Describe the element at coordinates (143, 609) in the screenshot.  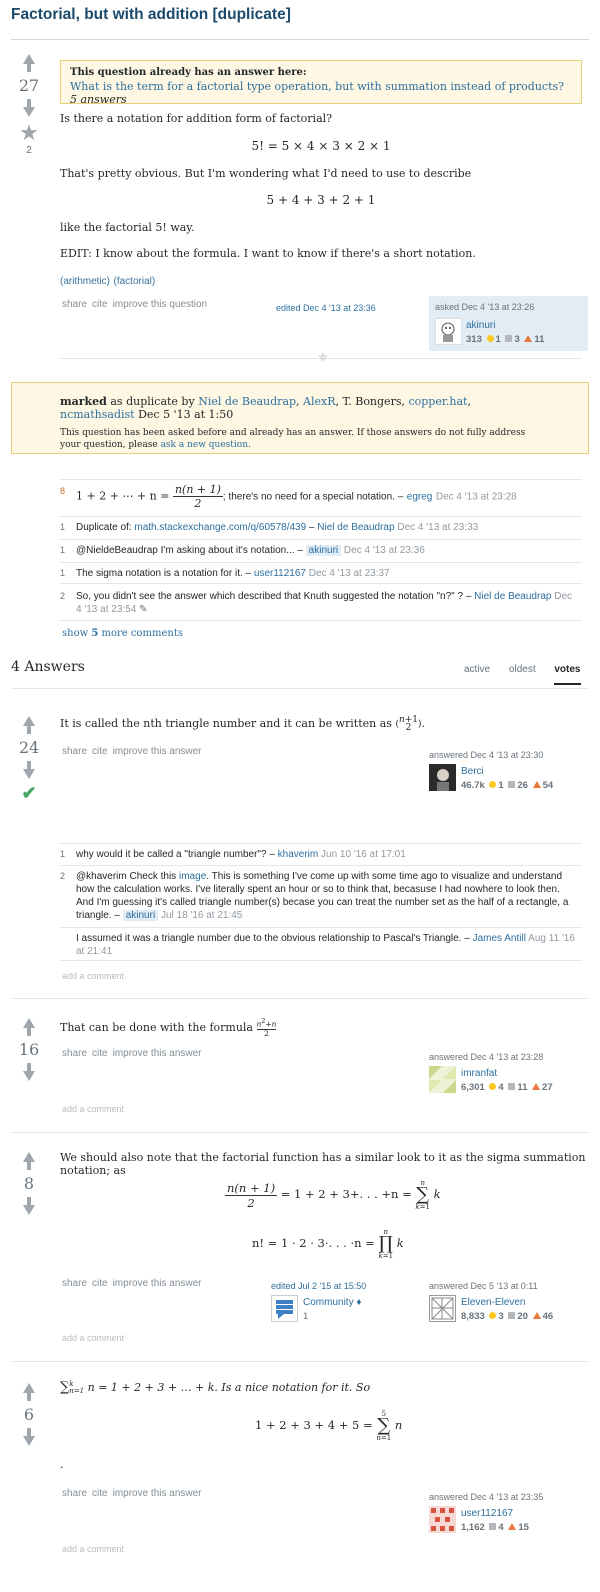
I see `pencil-icon: ✎` at that location.